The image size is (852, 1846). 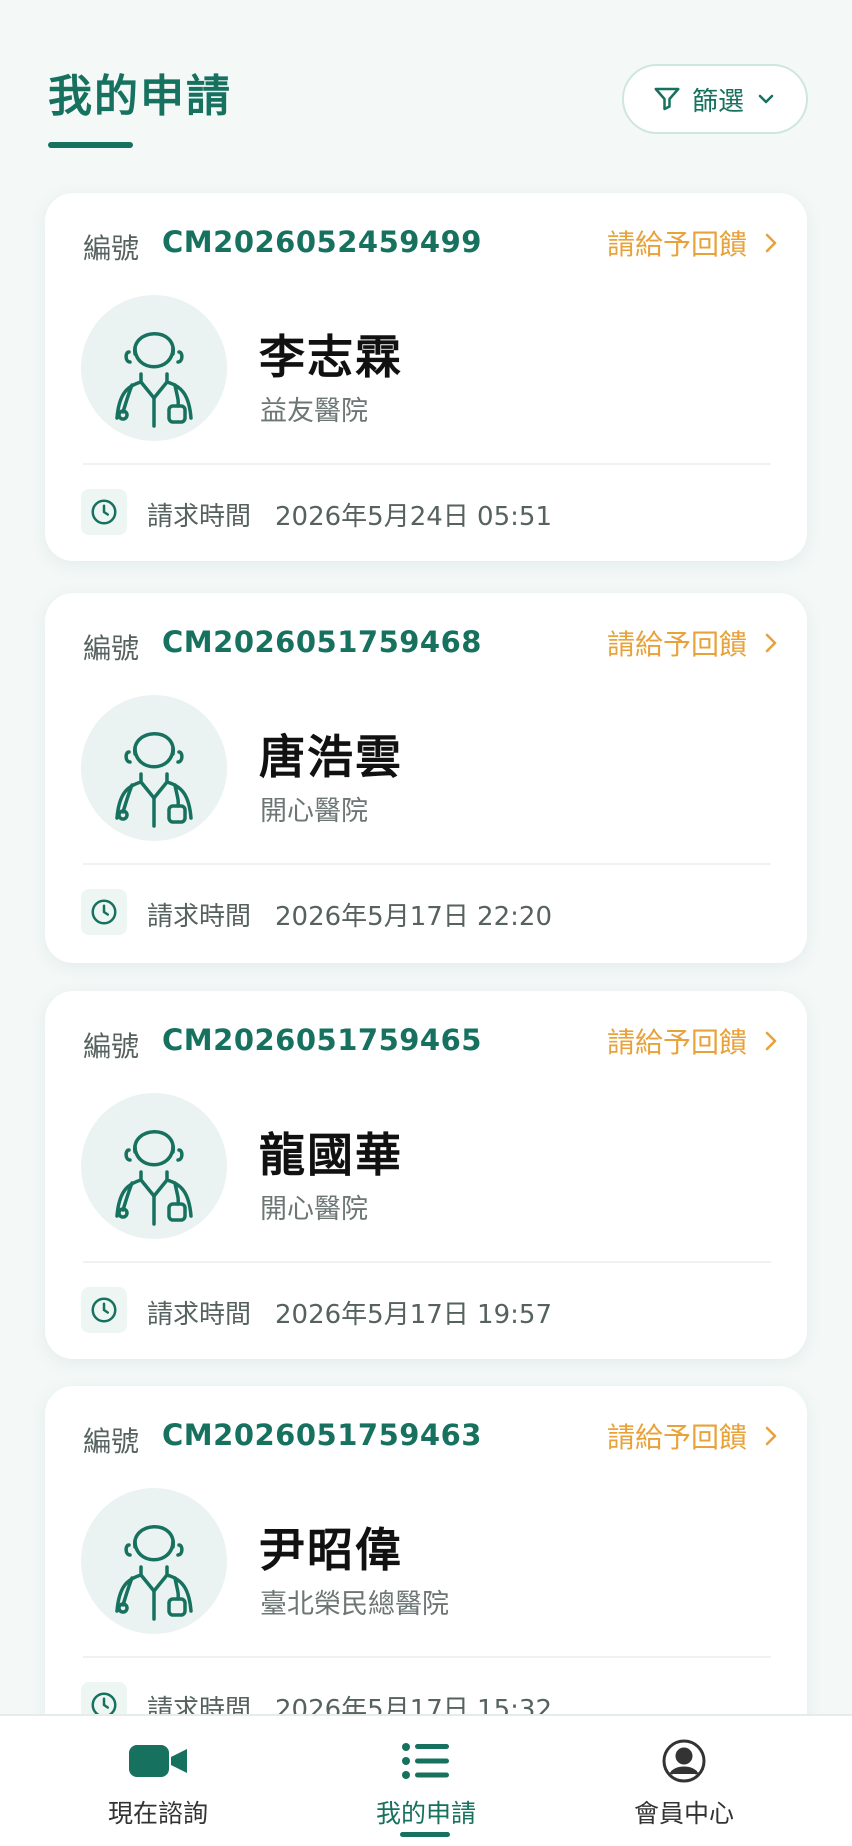 What do you see at coordinates (322, 642) in the screenshot?
I see `request-no: CM2026051759468` at bounding box center [322, 642].